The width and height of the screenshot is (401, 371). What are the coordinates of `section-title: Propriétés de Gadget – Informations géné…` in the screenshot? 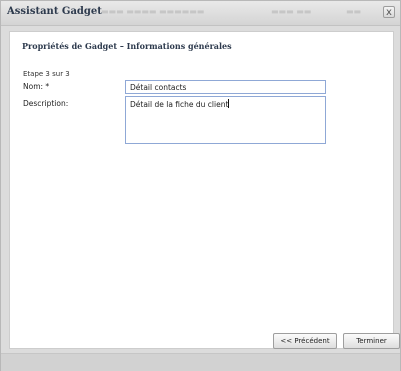 It's located at (127, 46).